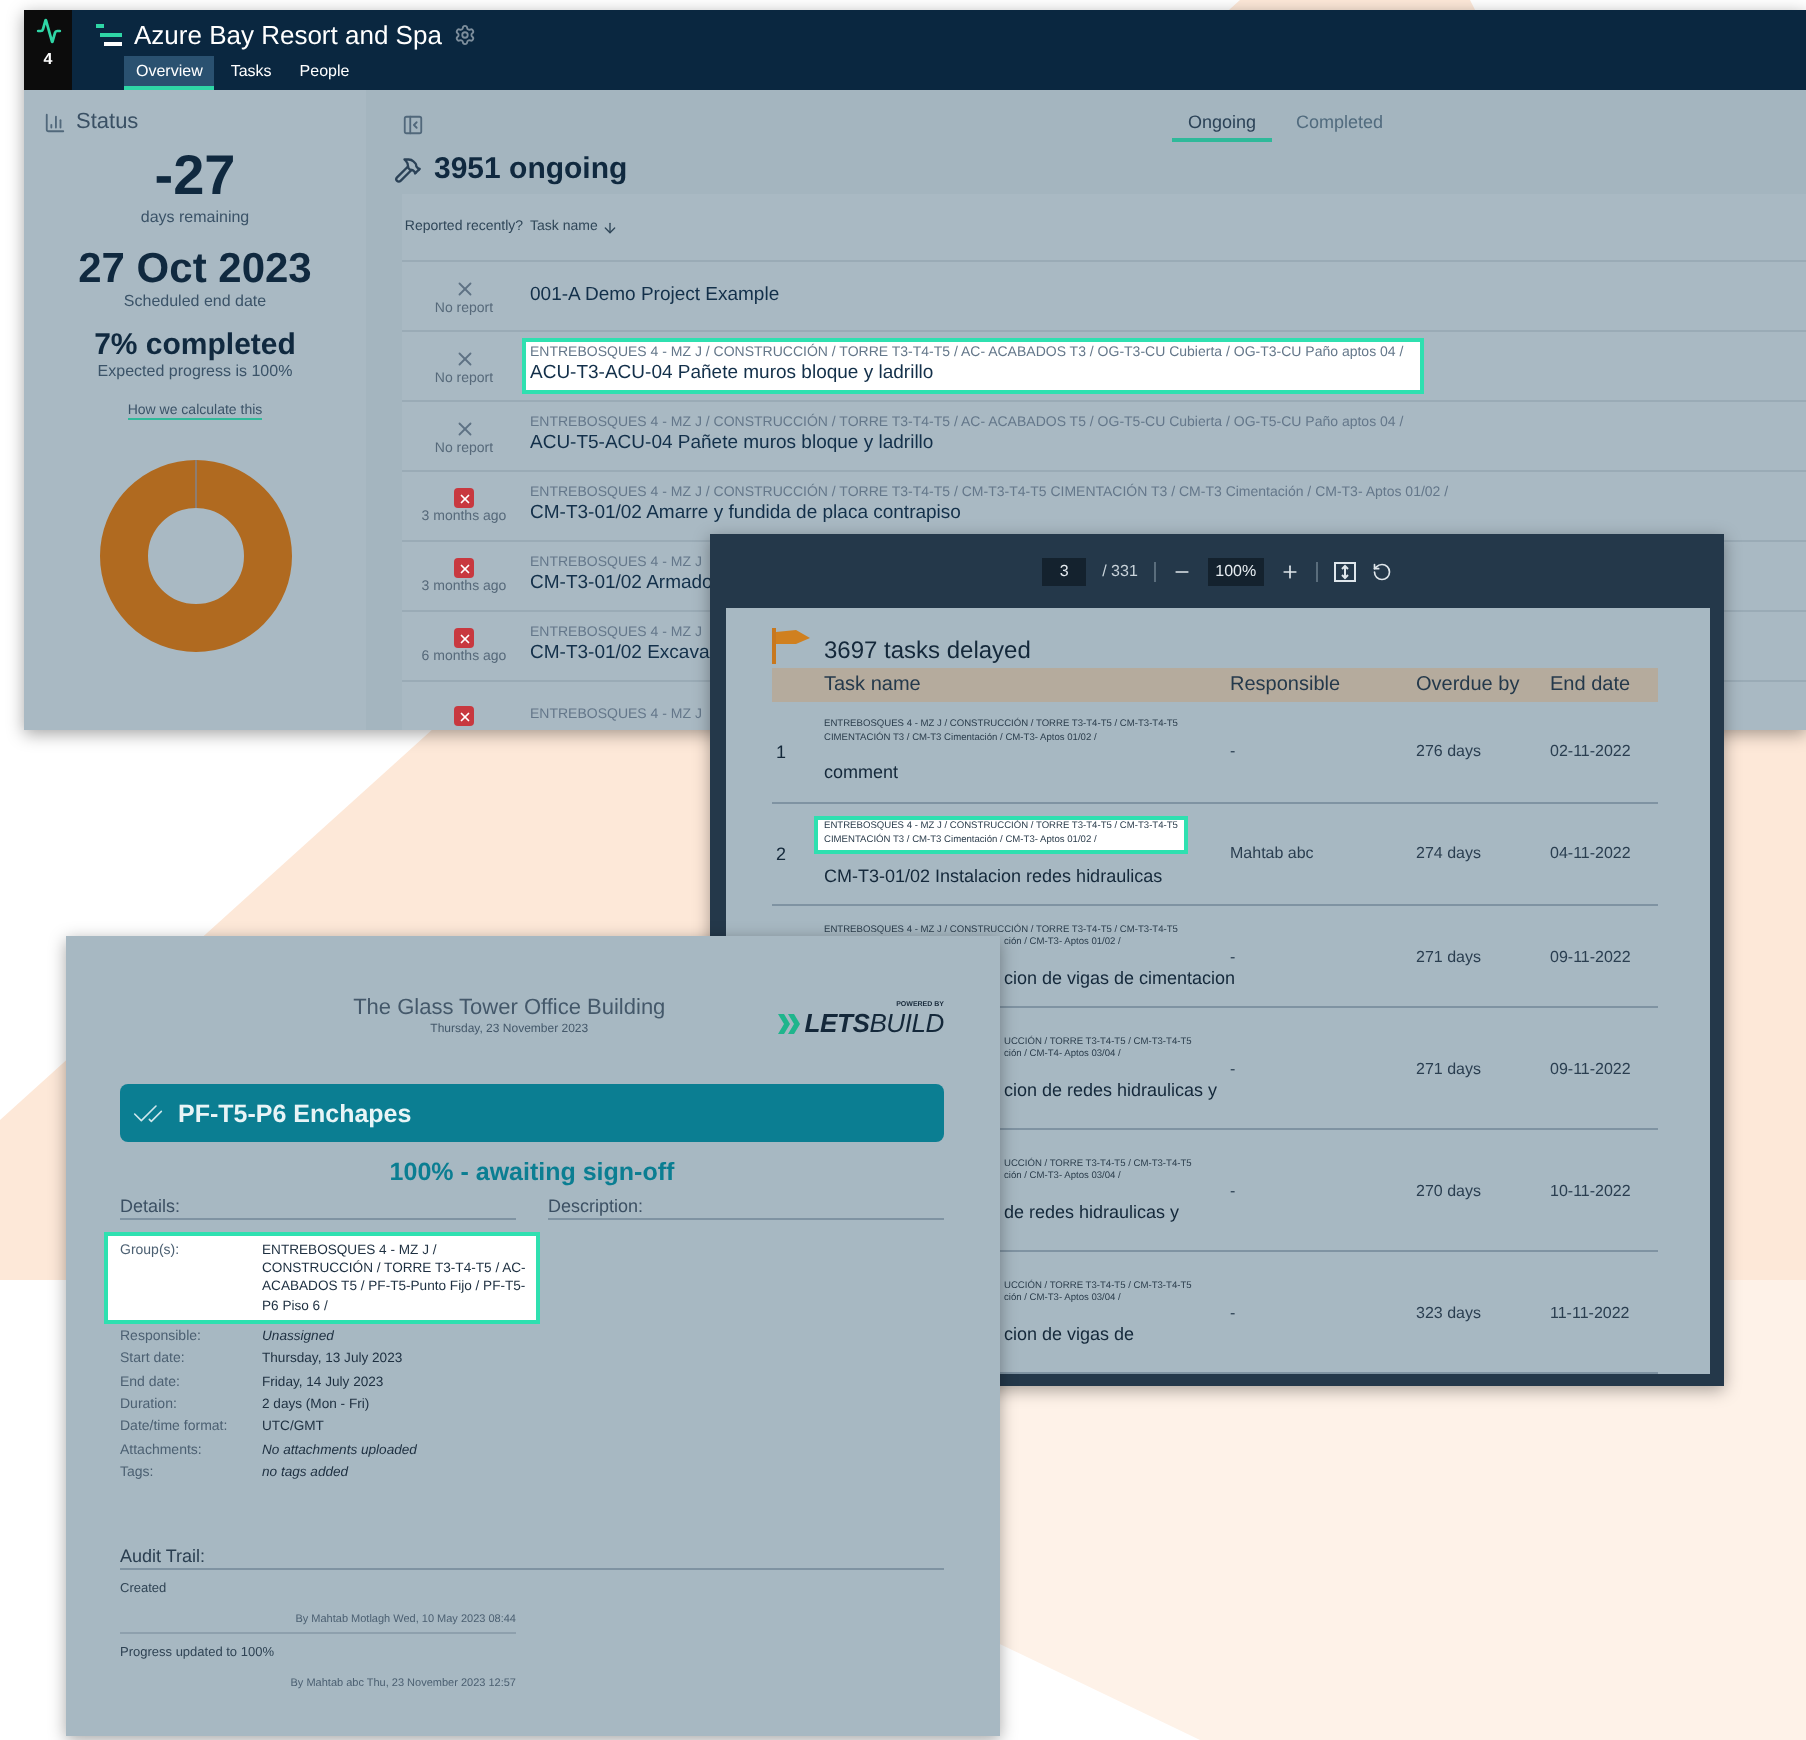  Describe the element at coordinates (408, 169) in the screenshot. I see `hammer-icon` at that location.